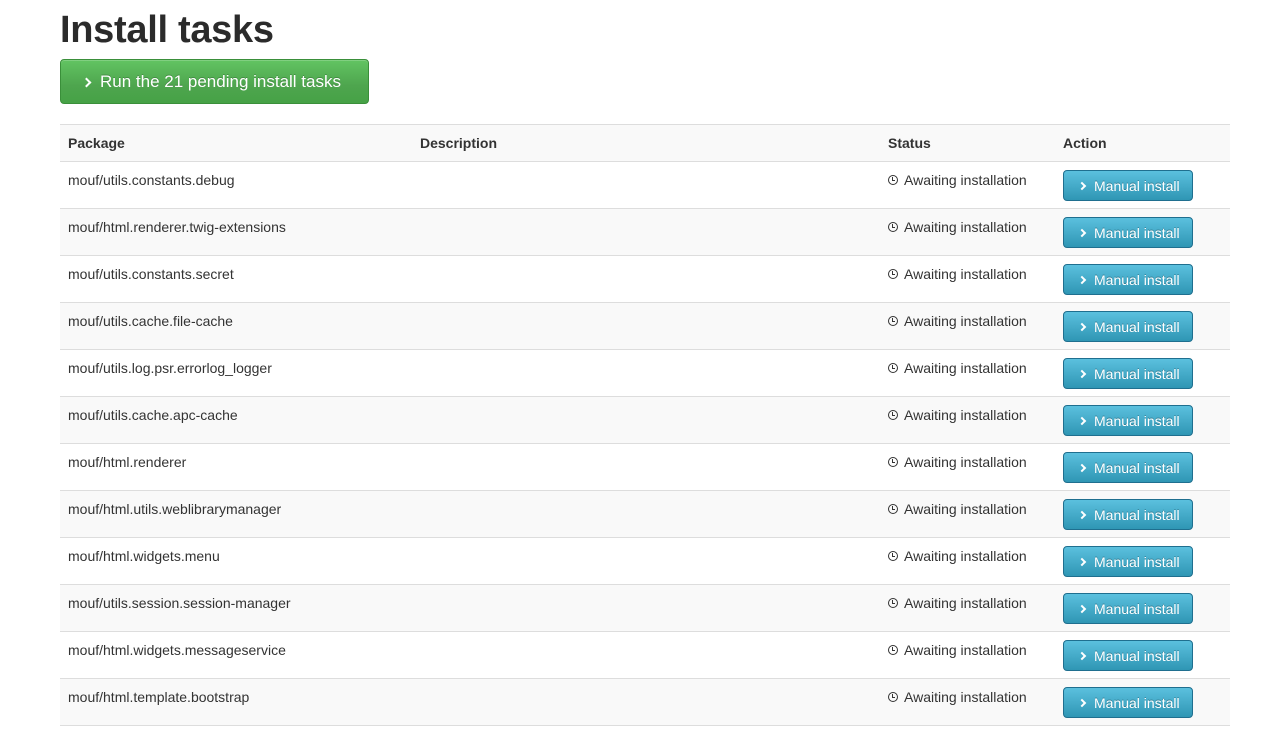 The image size is (1264, 731). I want to click on package-name: mouf/utils.session.session-manager, so click(236, 608).